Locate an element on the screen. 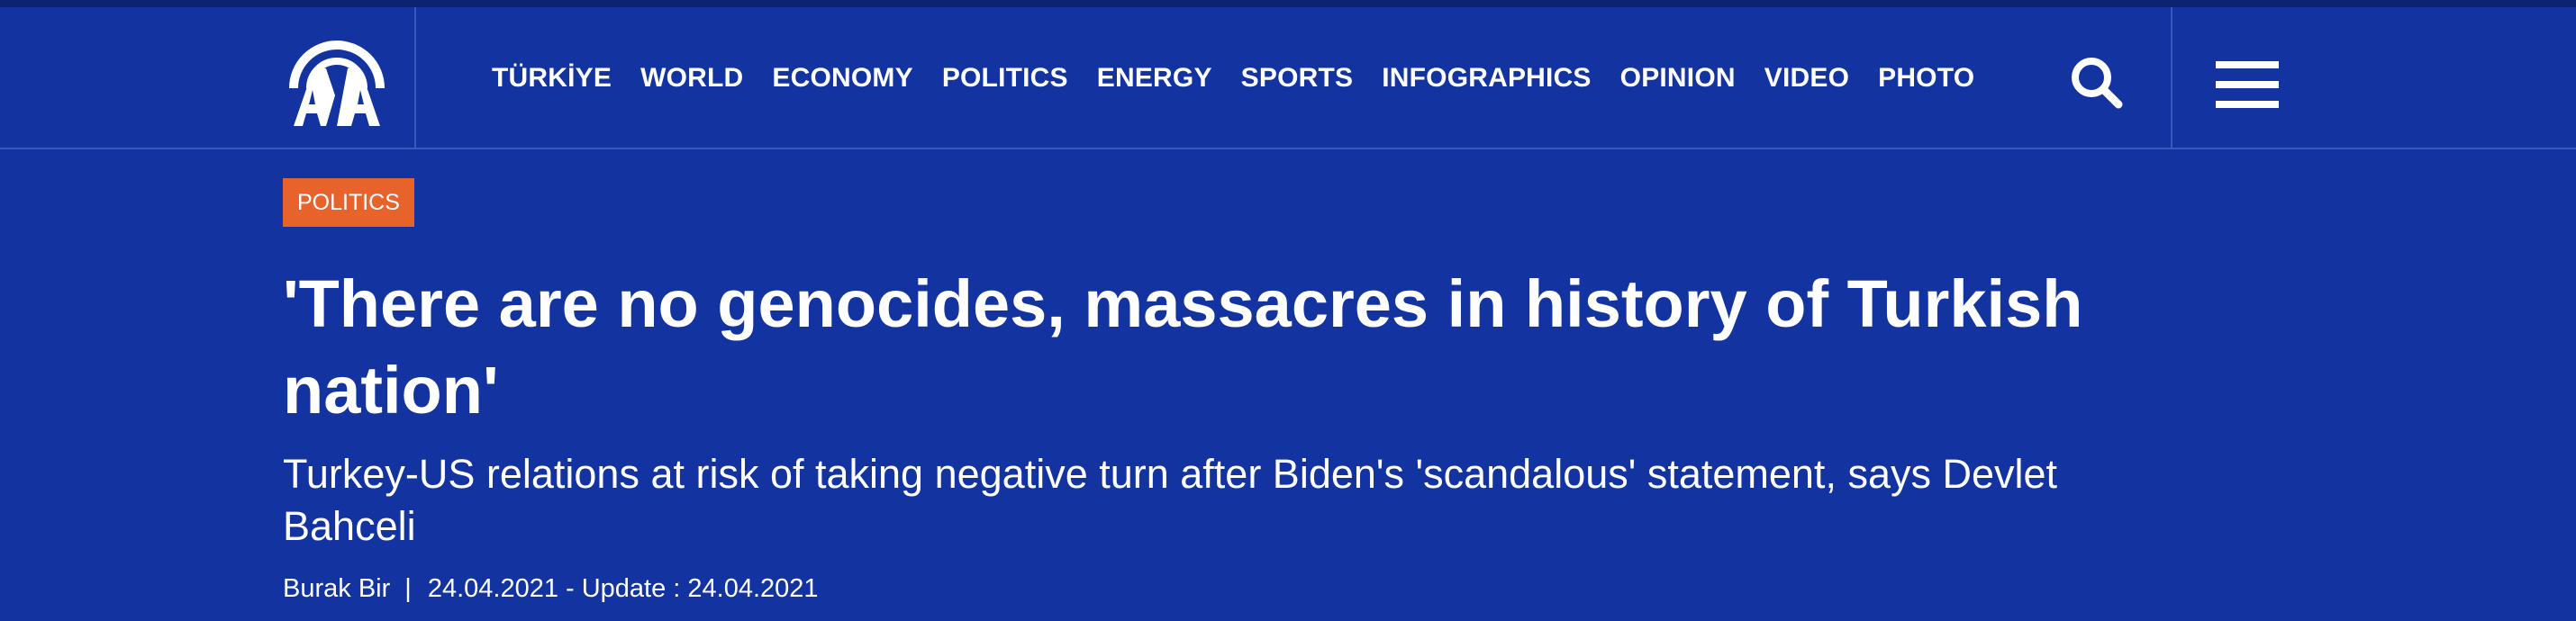  nav-item-infographics: INFOGRAPHICS is located at coordinates (1486, 79).